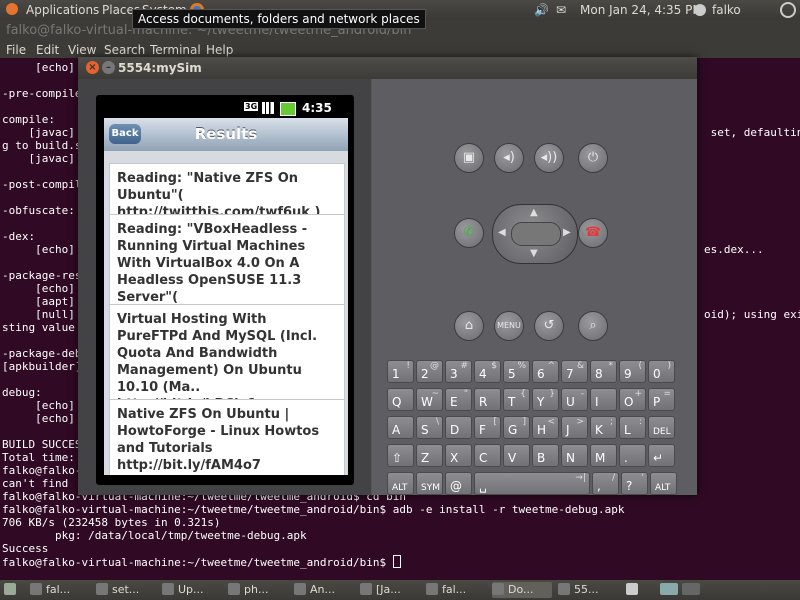 The image size is (800, 600). I want to click on power-icon, so click(788, 10).